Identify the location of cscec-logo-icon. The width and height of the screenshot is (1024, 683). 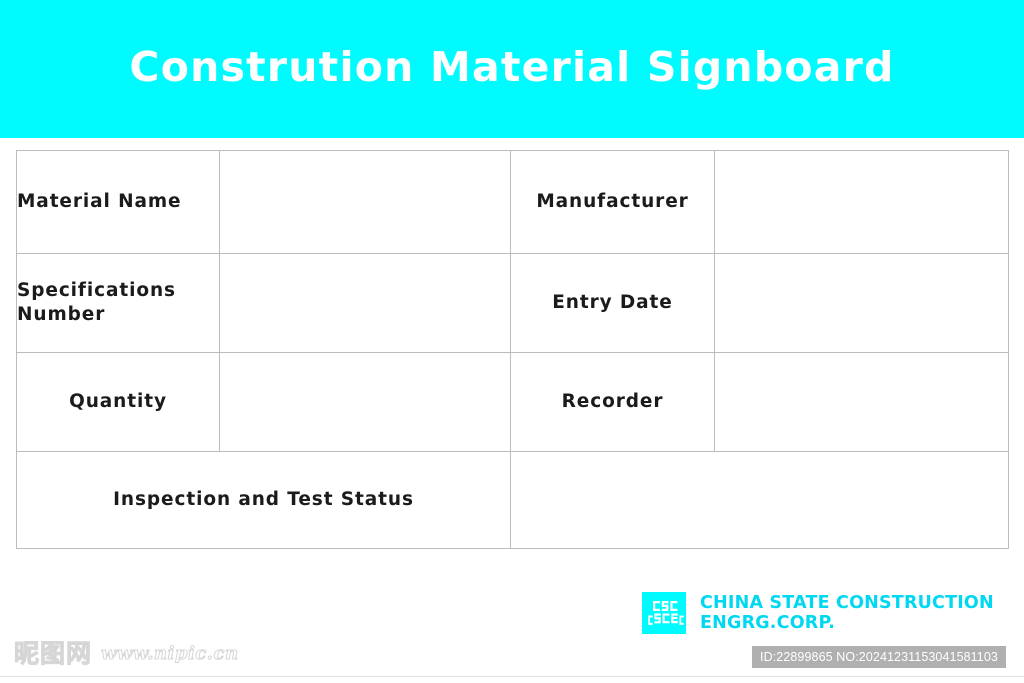
(664, 613).